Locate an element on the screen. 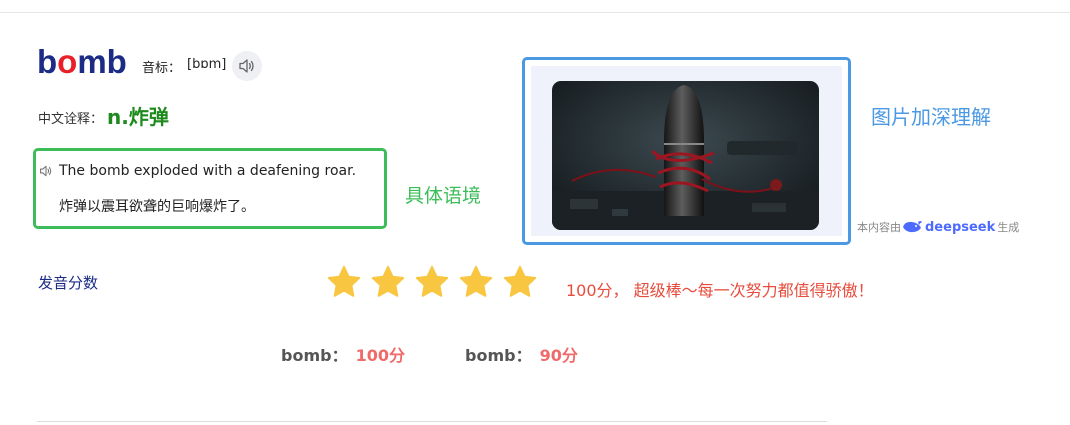 This screenshot has width=1070, height=425. bomb-image is located at coordinates (685, 155).